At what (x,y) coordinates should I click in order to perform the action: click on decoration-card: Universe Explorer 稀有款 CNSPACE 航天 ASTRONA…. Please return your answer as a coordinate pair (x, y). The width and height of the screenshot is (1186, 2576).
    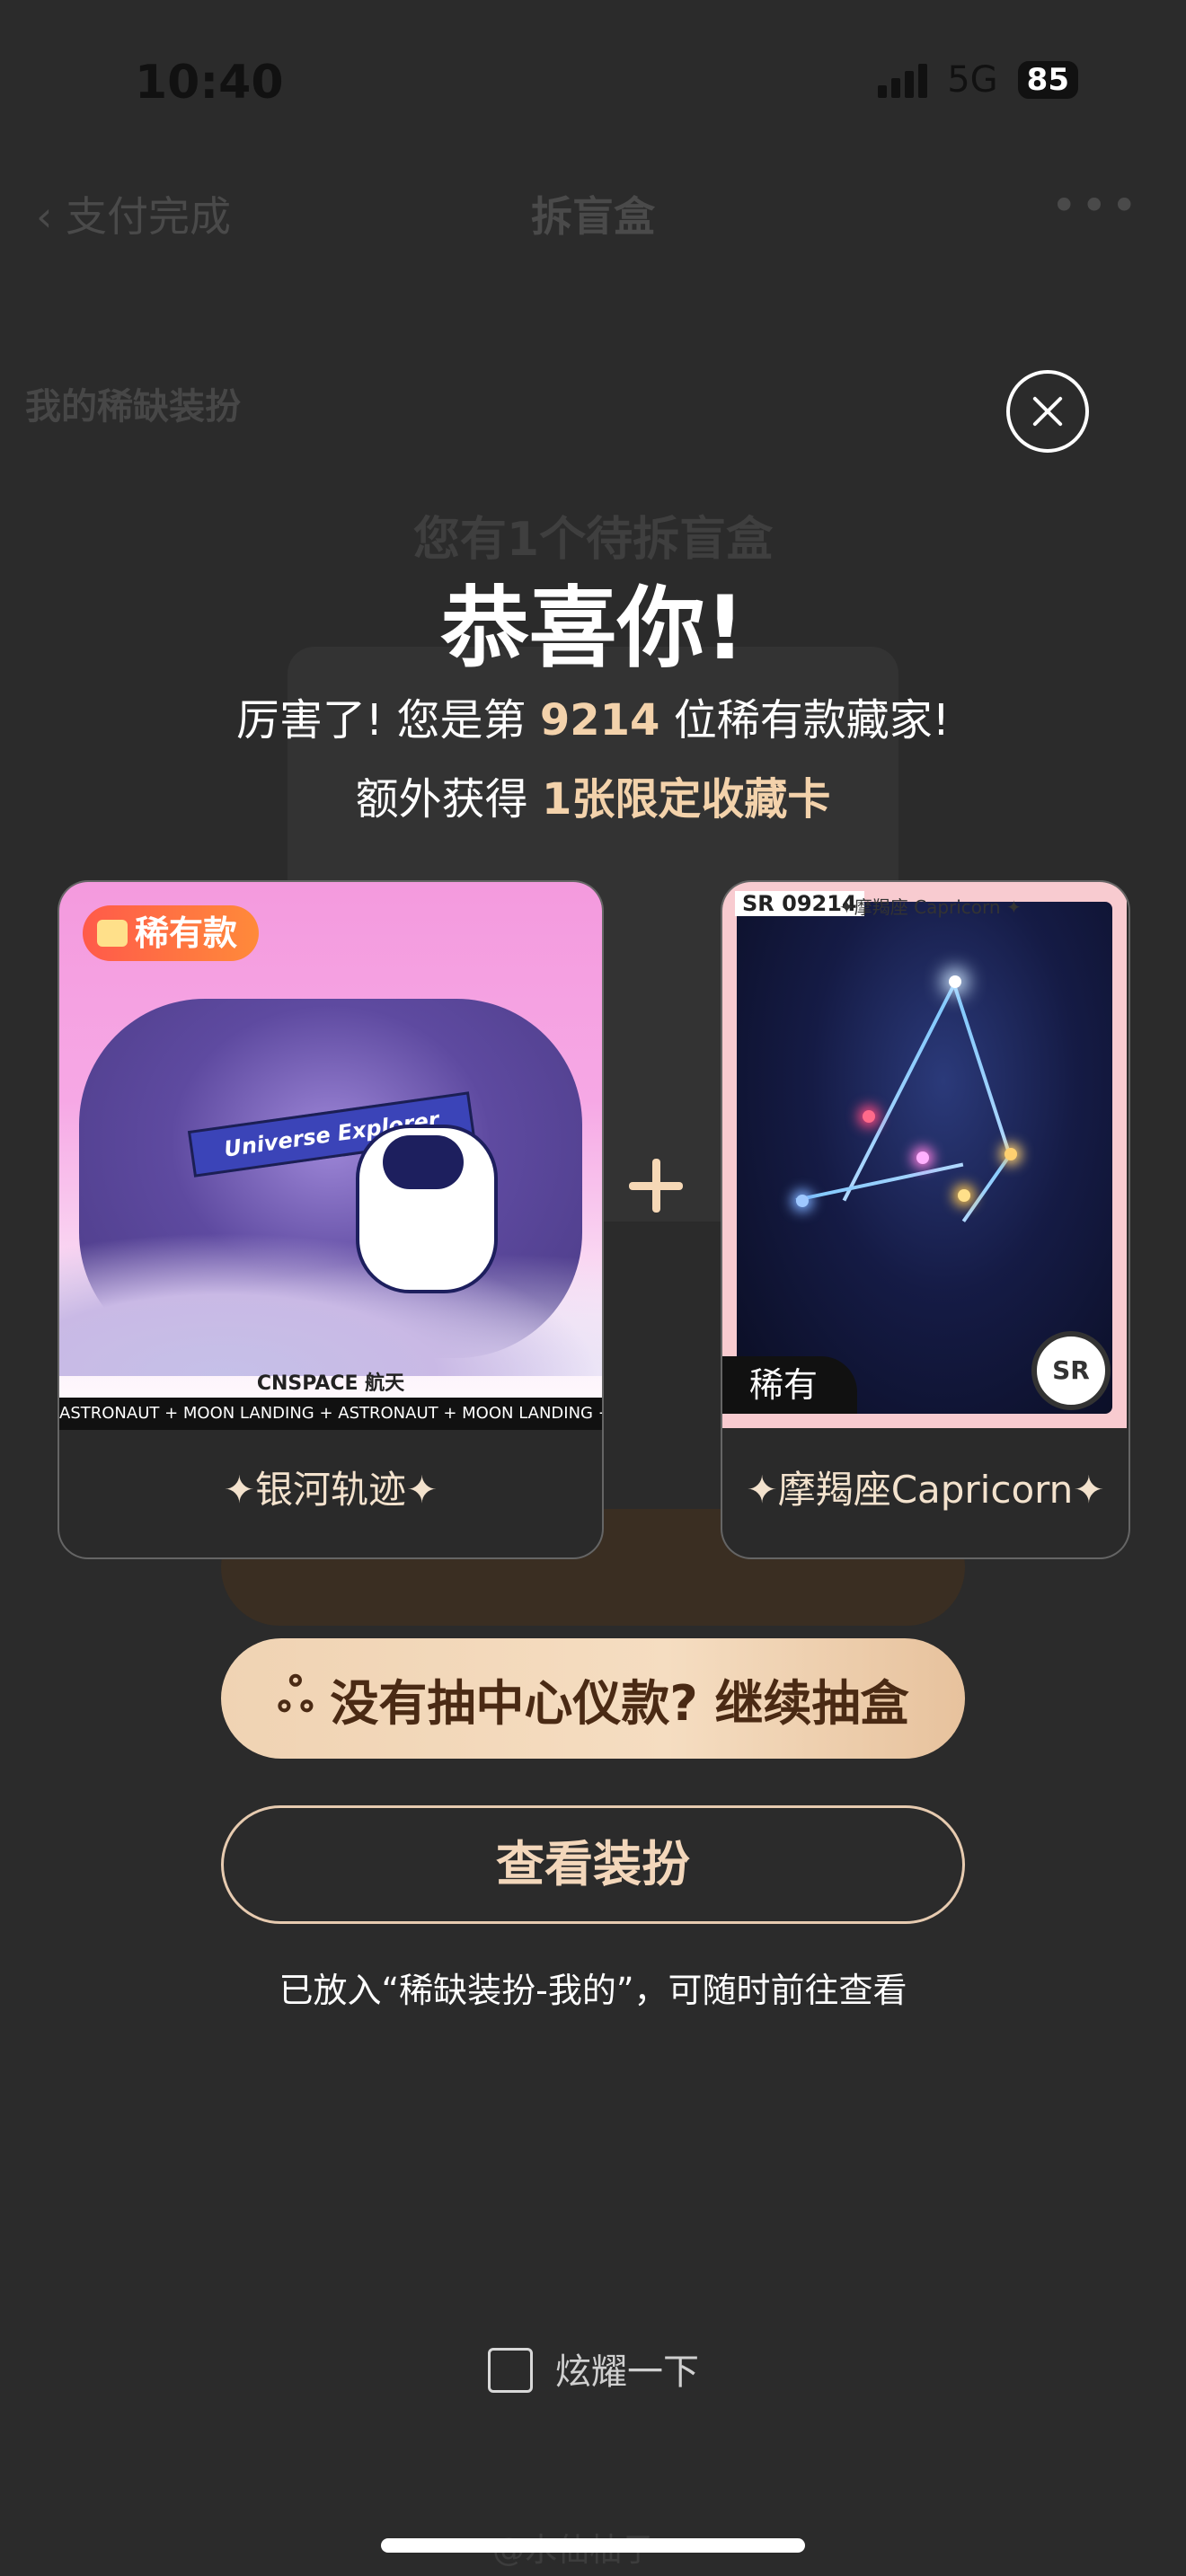
    Looking at the image, I should click on (331, 1219).